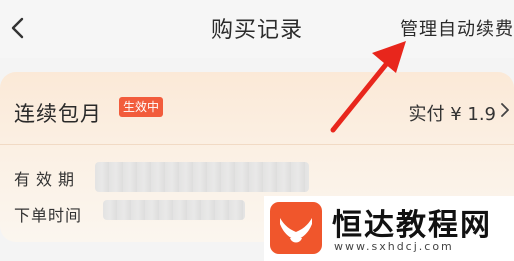  I want to click on validity-value-redacted, so click(202, 177).